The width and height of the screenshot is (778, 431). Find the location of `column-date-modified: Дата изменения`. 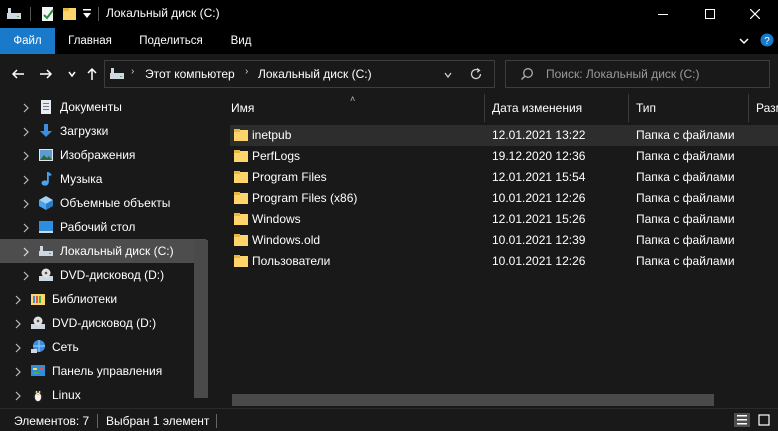

column-date-modified: Дата изменения is located at coordinates (537, 108).